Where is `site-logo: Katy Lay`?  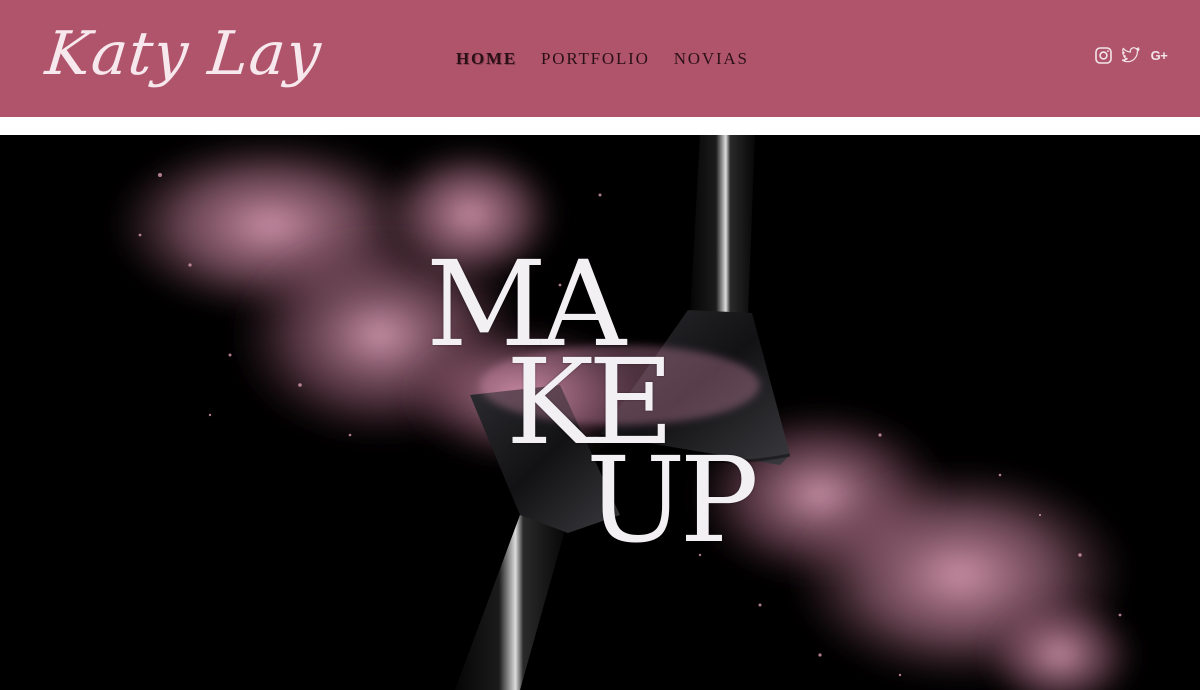 site-logo: Katy Lay is located at coordinates (184, 54).